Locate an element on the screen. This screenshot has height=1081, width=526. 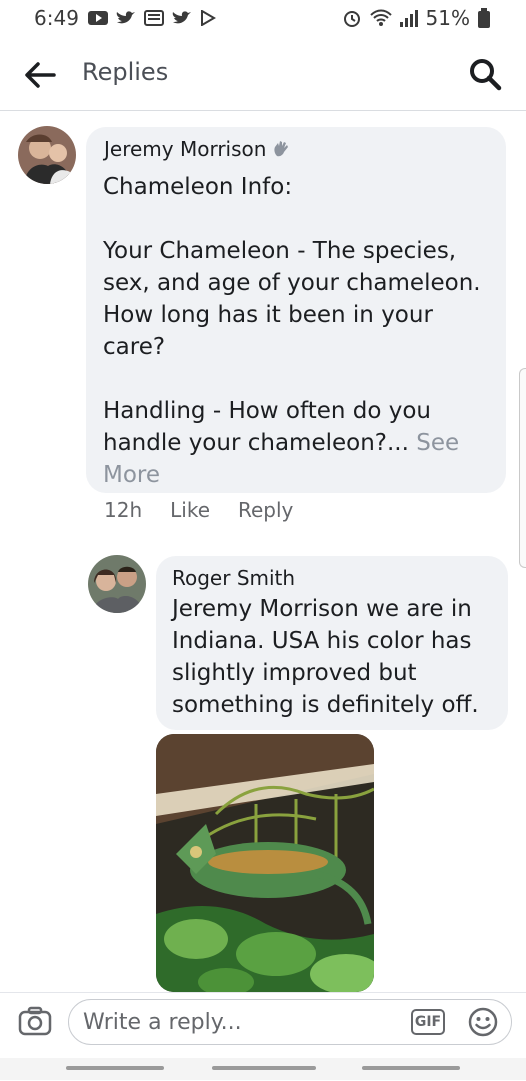
arrow-left-icon is located at coordinates (40, 75).